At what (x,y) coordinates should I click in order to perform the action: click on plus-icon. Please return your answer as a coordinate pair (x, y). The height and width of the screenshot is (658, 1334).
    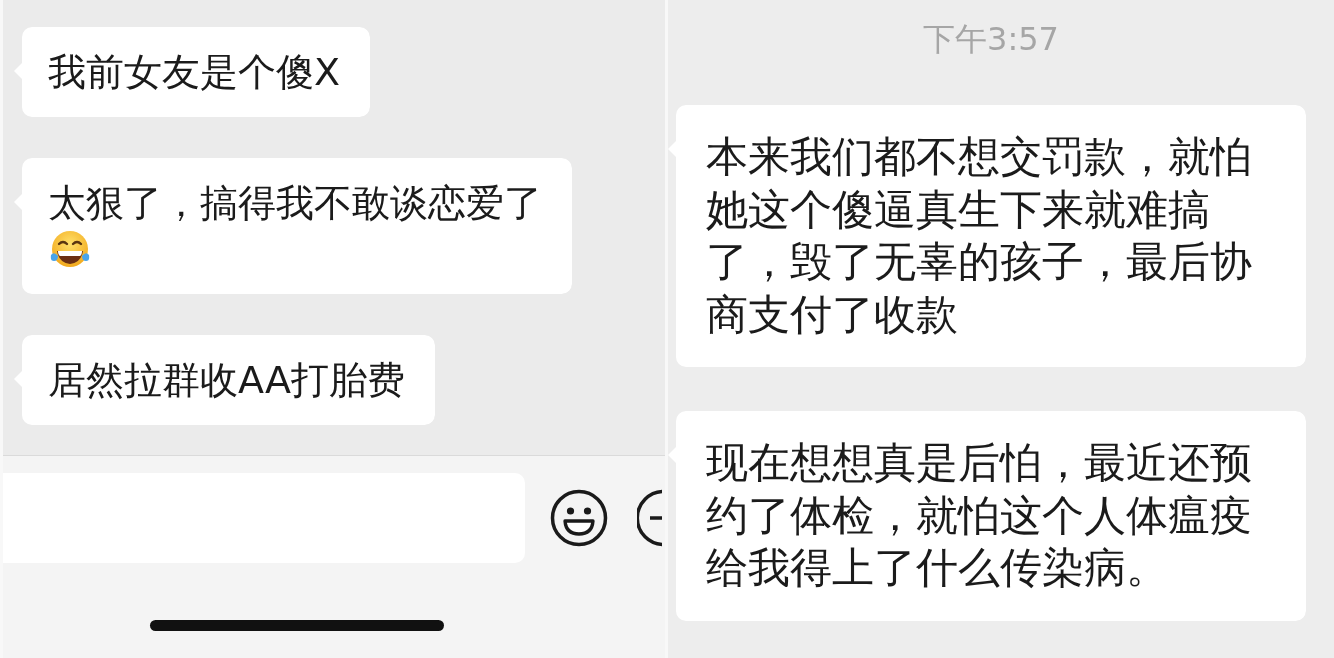
    Looking at the image, I should click on (649, 518).